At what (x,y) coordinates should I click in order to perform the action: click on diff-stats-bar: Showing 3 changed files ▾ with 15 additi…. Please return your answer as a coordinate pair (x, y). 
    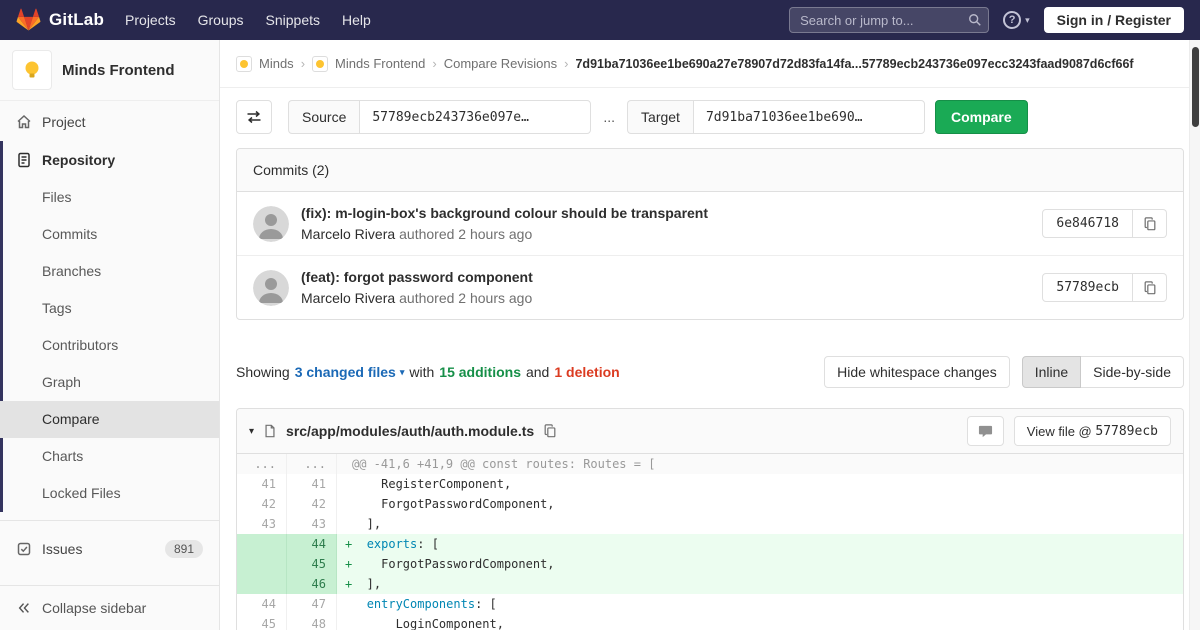
    Looking at the image, I should click on (710, 372).